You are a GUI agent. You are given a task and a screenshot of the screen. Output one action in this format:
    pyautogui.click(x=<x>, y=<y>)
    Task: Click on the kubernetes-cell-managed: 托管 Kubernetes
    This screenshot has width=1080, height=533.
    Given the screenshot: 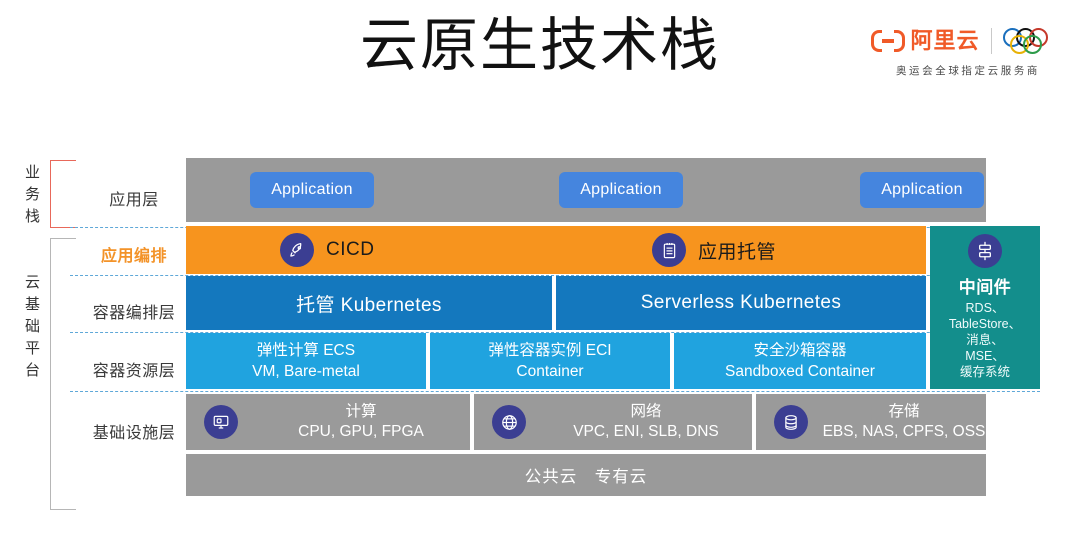 What is the action you would take?
    pyautogui.click(x=369, y=303)
    